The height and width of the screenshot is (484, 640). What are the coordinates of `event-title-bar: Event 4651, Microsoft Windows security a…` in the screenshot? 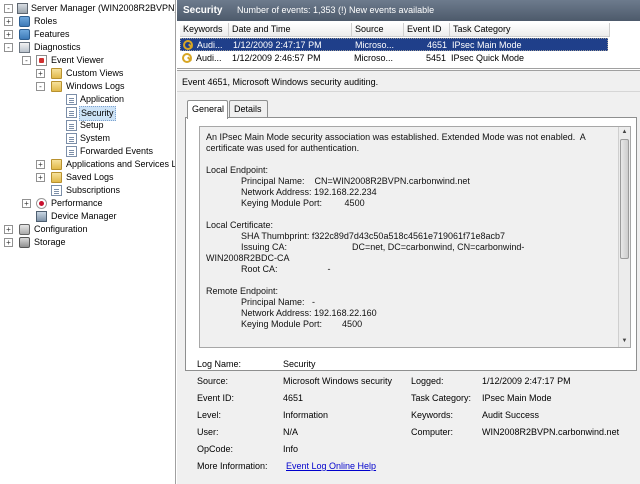 It's located at (408, 81).